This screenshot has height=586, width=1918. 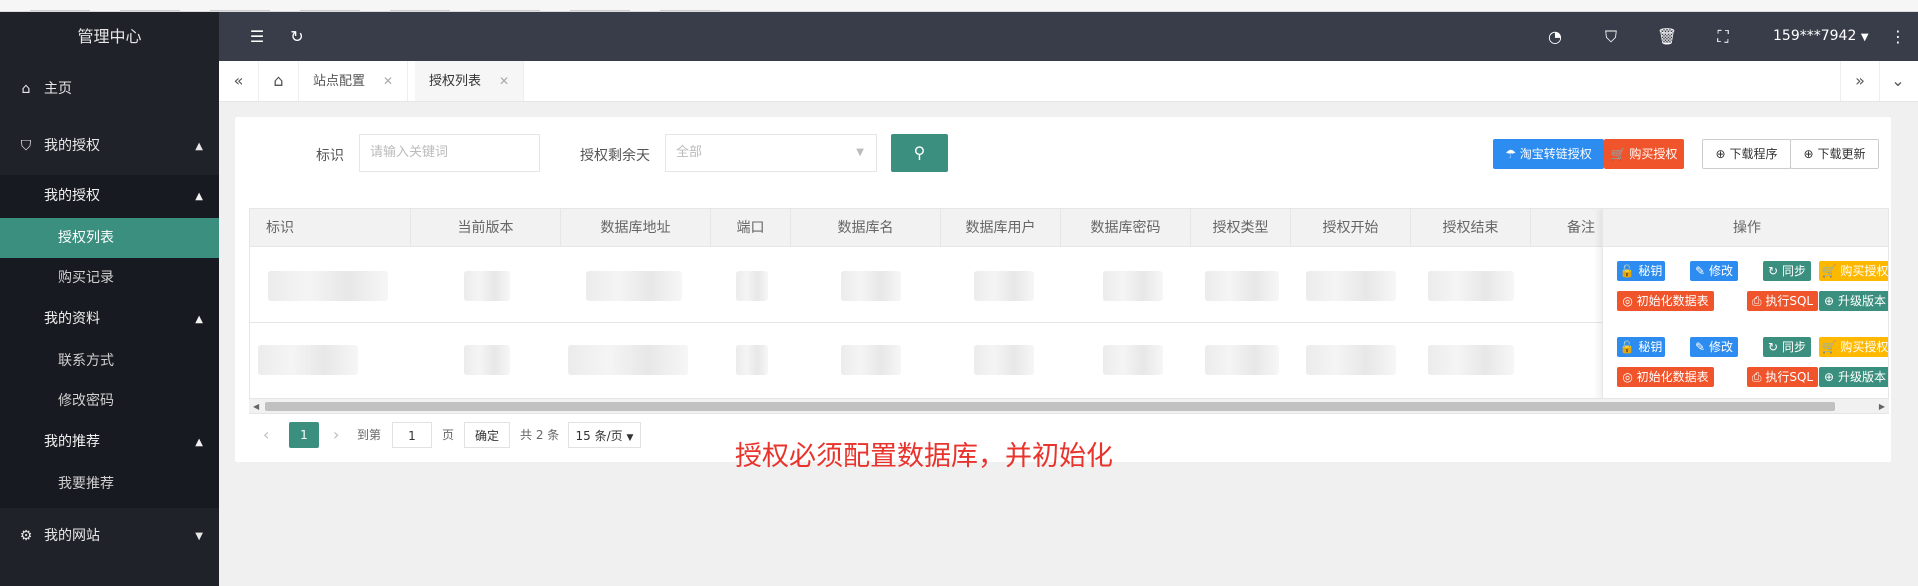 What do you see at coordinates (1882, 406) in the screenshot?
I see `scroll-right-arrow-icon: ▶` at bounding box center [1882, 406].